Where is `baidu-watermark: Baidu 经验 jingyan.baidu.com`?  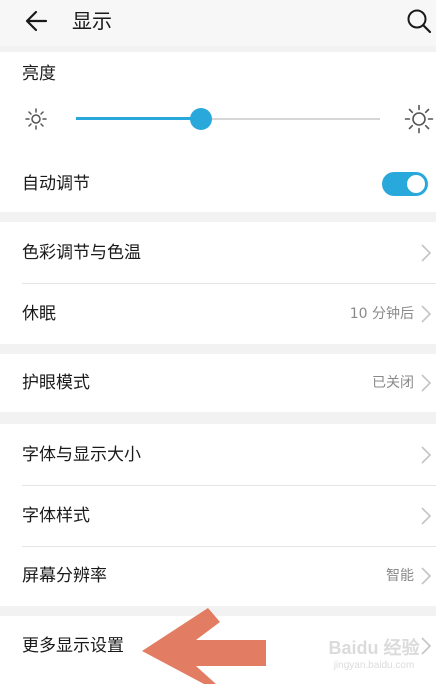 baidu-watermark: Baidu 经验 jingyan.baidu.com is located at coordinates (374, 655).